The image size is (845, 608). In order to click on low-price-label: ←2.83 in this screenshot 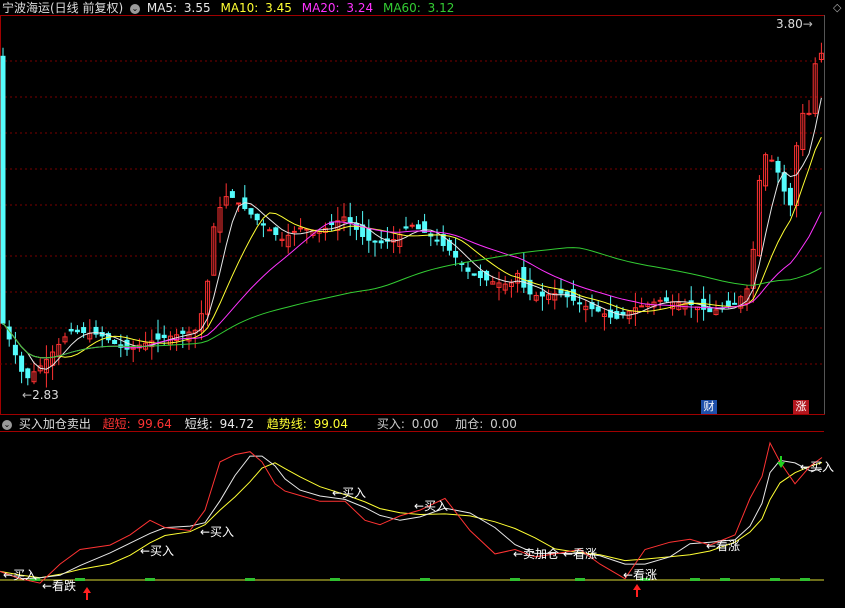, I will do `click(40, 395)`.